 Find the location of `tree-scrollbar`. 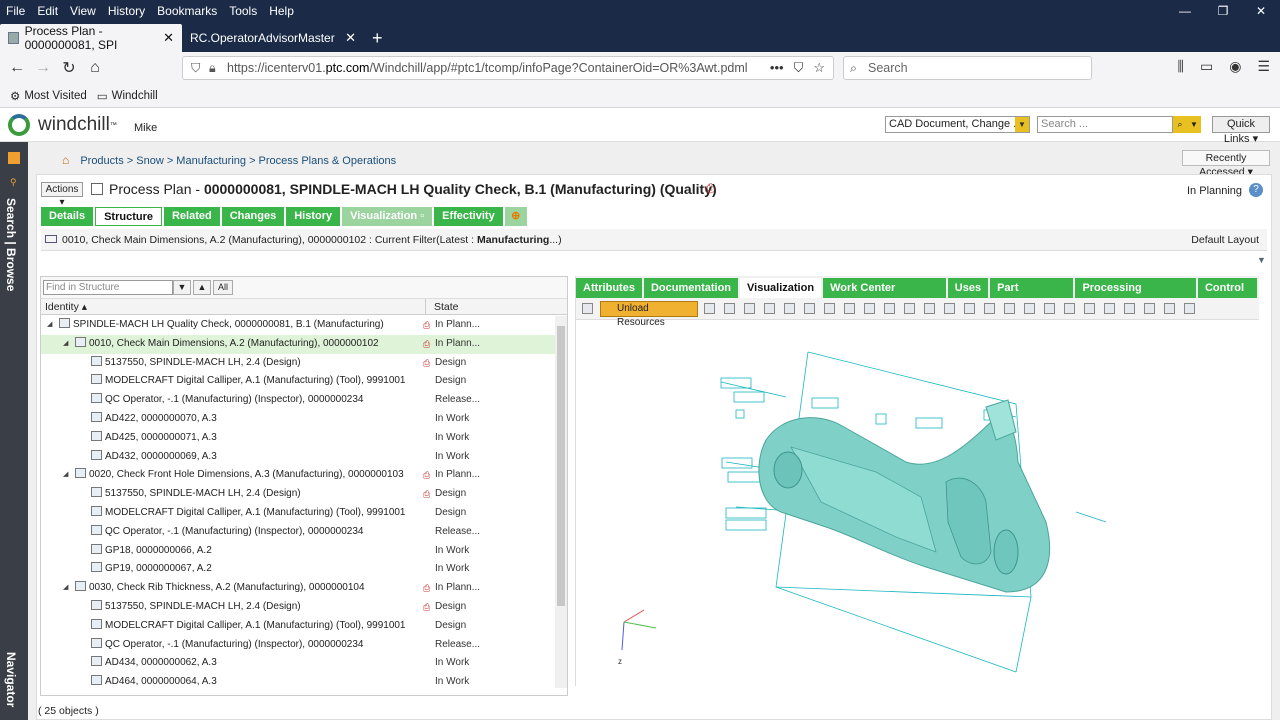

tree-scrollbar is located at coordinates (561, 502).